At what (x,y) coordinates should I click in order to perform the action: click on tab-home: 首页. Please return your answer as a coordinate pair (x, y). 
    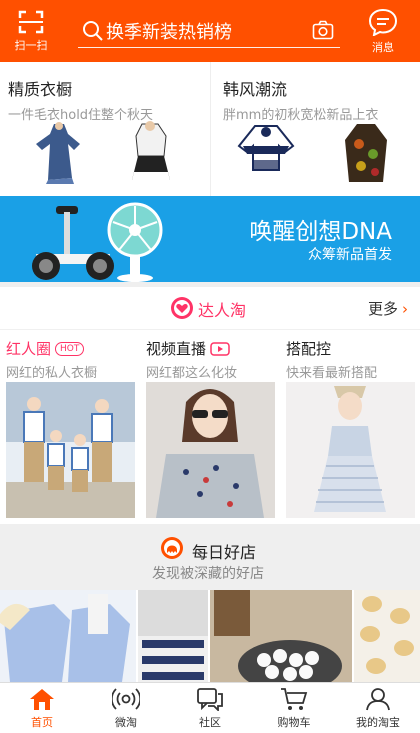
    Looking at the image, I should click on (42, 708).